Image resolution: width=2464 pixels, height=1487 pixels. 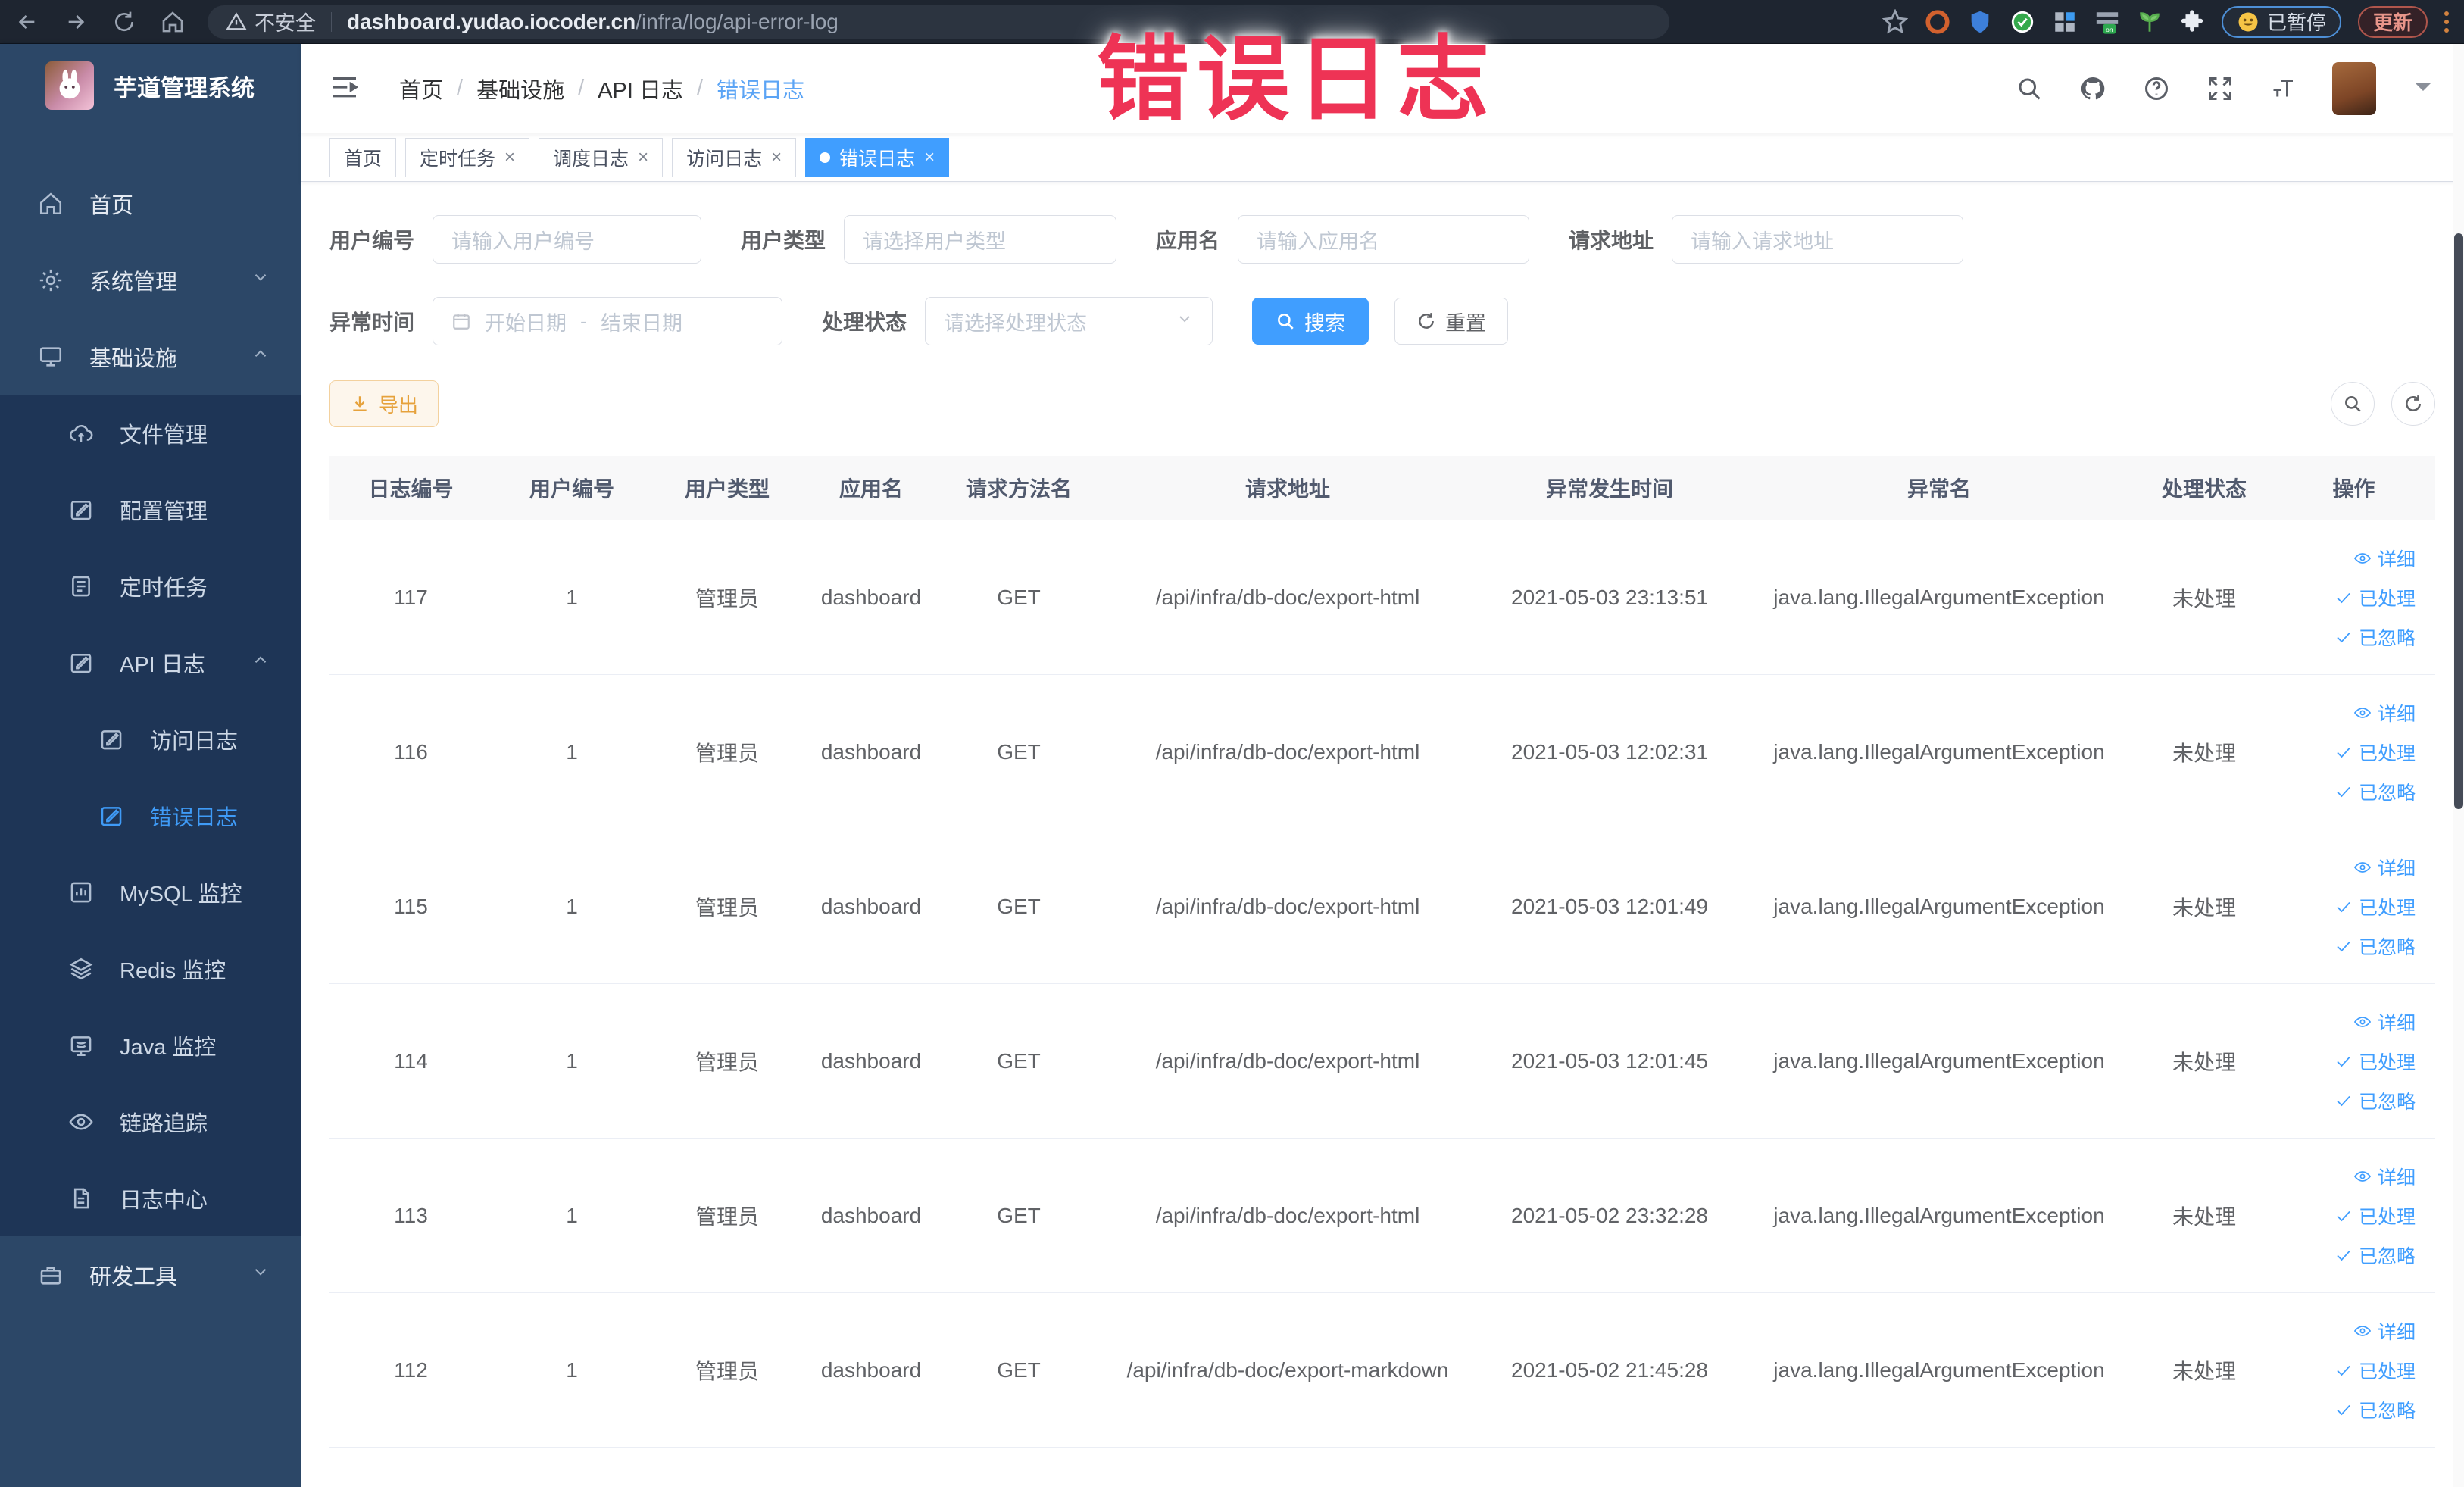 What do you see at coordinates (124, 22) in the screenshot?
I see `browser-reload-icon` at bounding box center [124, 22].